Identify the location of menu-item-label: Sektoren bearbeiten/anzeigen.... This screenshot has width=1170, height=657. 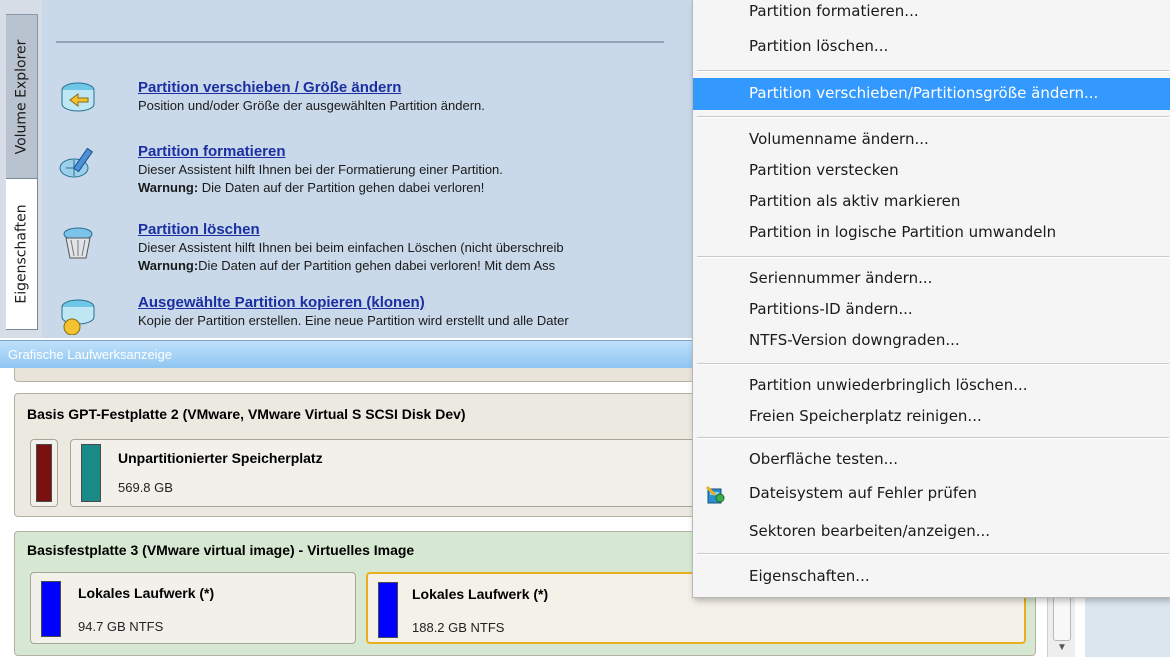
(870, 531).